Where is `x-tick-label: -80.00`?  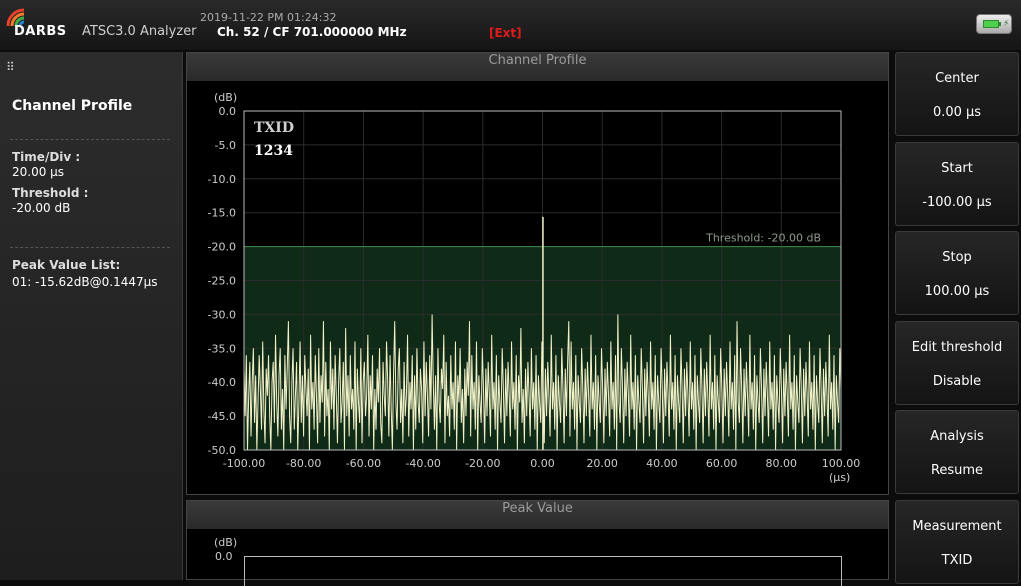
x-tick-label: -80.00 is located at coordinates (303, 463).